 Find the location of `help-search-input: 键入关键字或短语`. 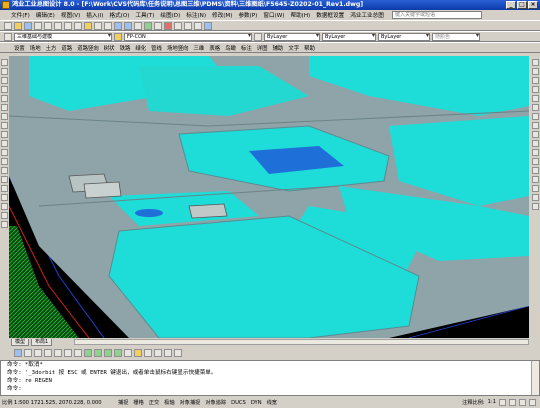

help-search-input: 键入关键字或短语 is located at coordinates (437, 15).